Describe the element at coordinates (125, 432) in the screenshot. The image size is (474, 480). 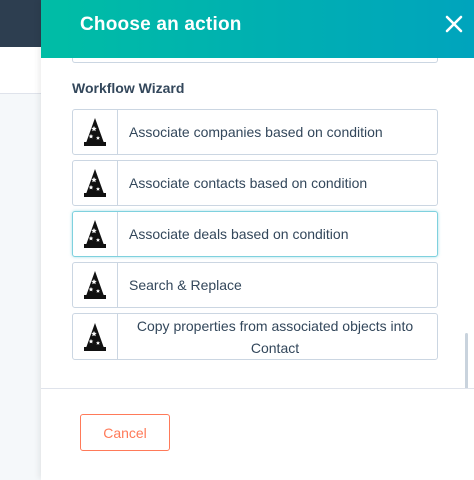
I see `cancel-button: Cancel` at that location.